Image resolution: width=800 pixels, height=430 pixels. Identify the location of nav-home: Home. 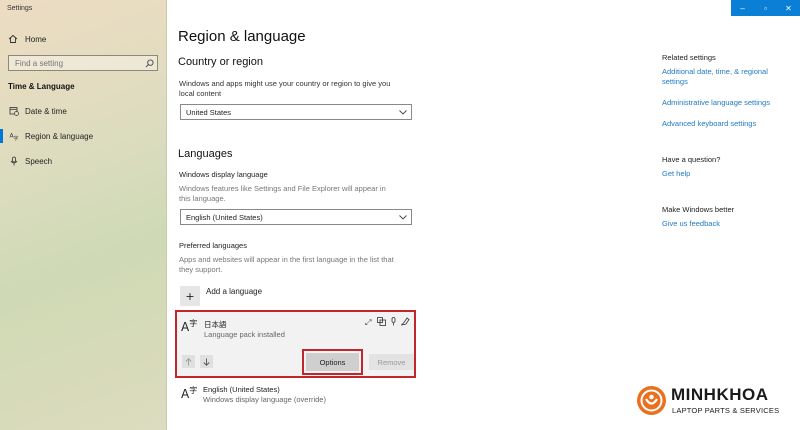
(26, 39).